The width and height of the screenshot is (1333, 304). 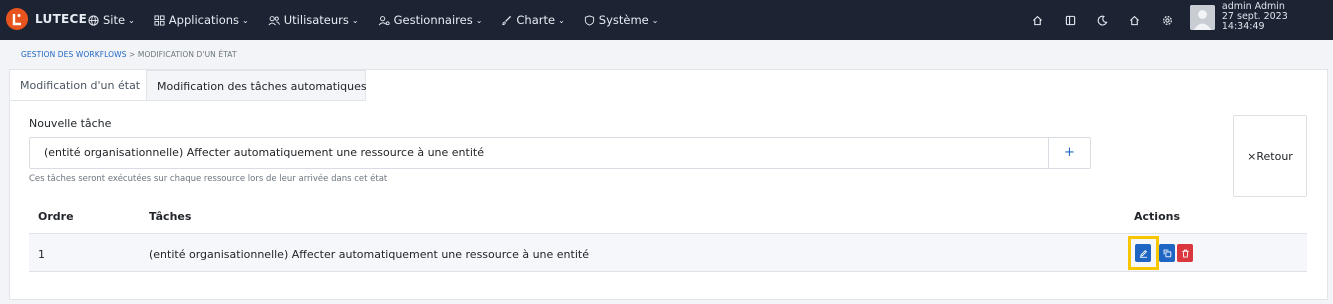 What do you see at coordinates (170, 216) in the screenshot?
I see `column-header-tasks: Tâches` at bounding box center [170, 216].